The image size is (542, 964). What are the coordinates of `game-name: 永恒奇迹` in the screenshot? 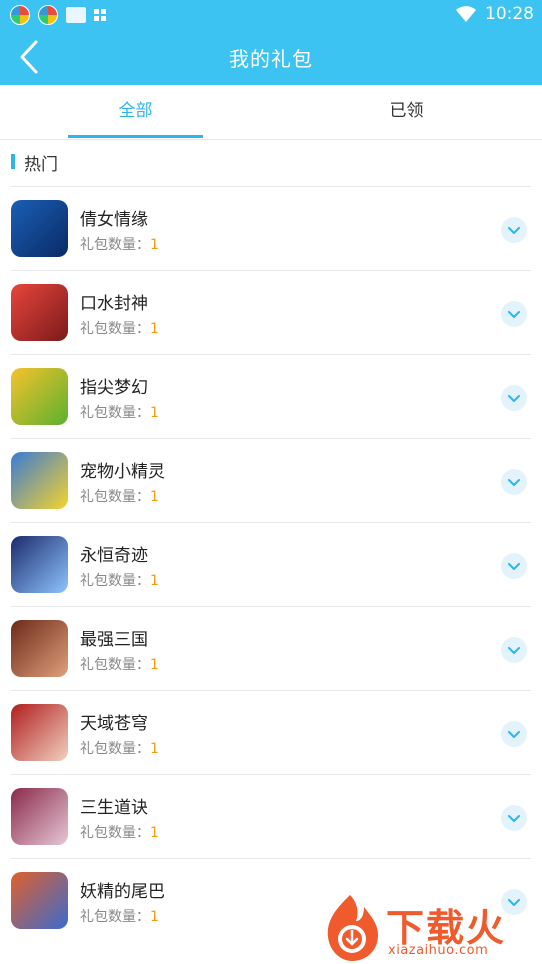 It's located at (114, 556).